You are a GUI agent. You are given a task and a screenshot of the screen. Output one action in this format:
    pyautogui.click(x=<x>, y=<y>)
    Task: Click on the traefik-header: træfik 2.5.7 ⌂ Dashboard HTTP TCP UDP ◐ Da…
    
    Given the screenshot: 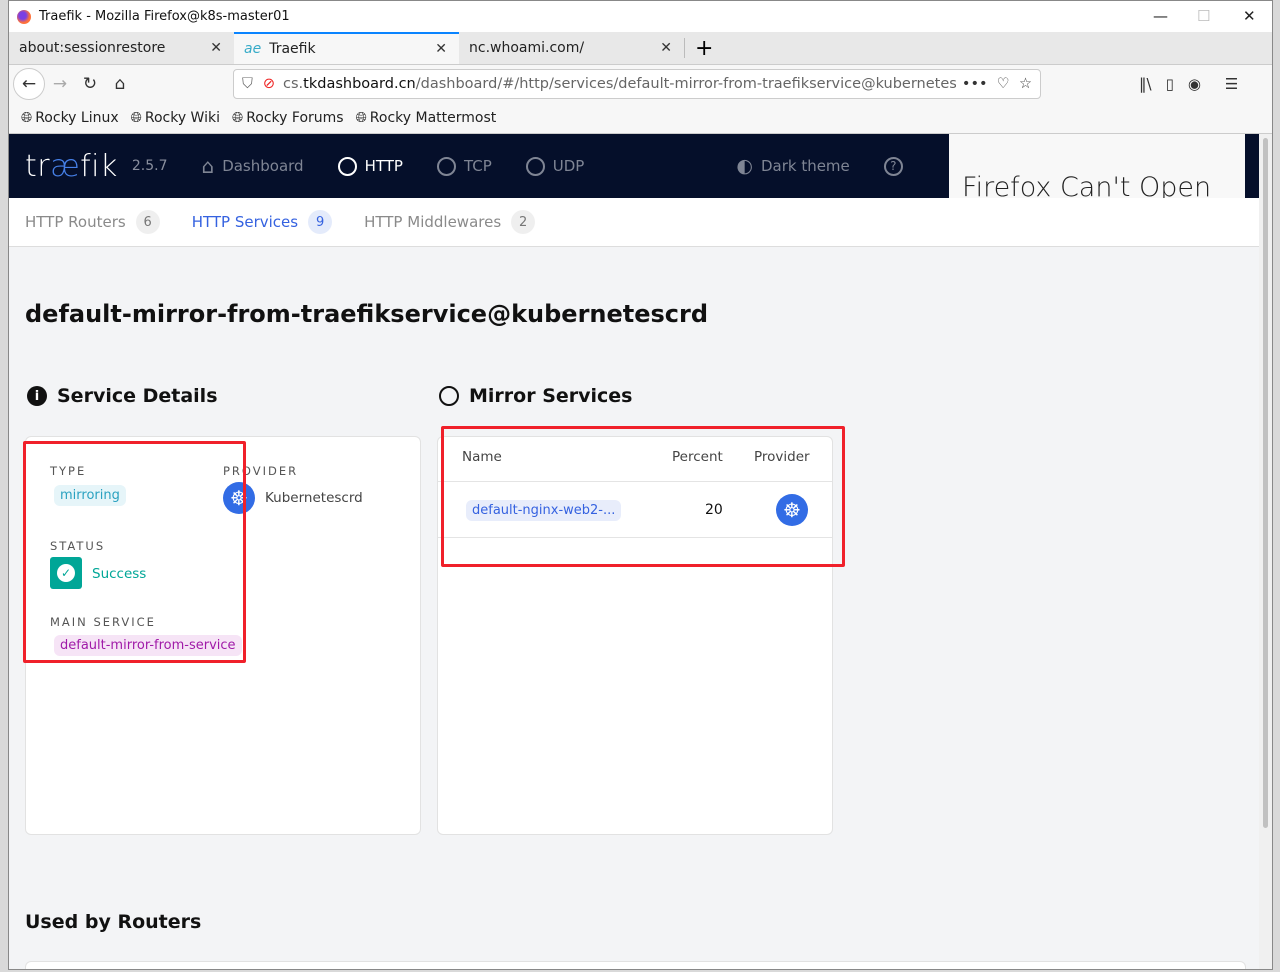 What is the action you would take?
    pyautogui.click(x=634, y=166)
    